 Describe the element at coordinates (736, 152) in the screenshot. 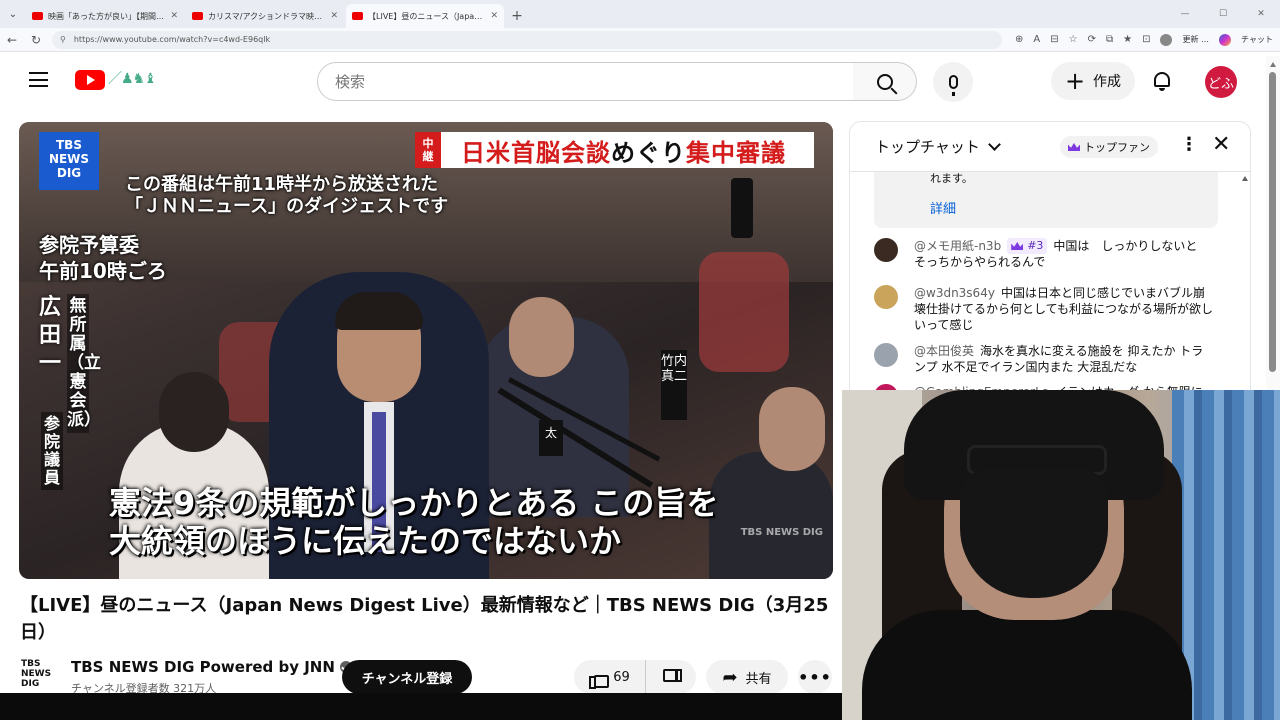

I see `headline-part: 集中審議` at that location.